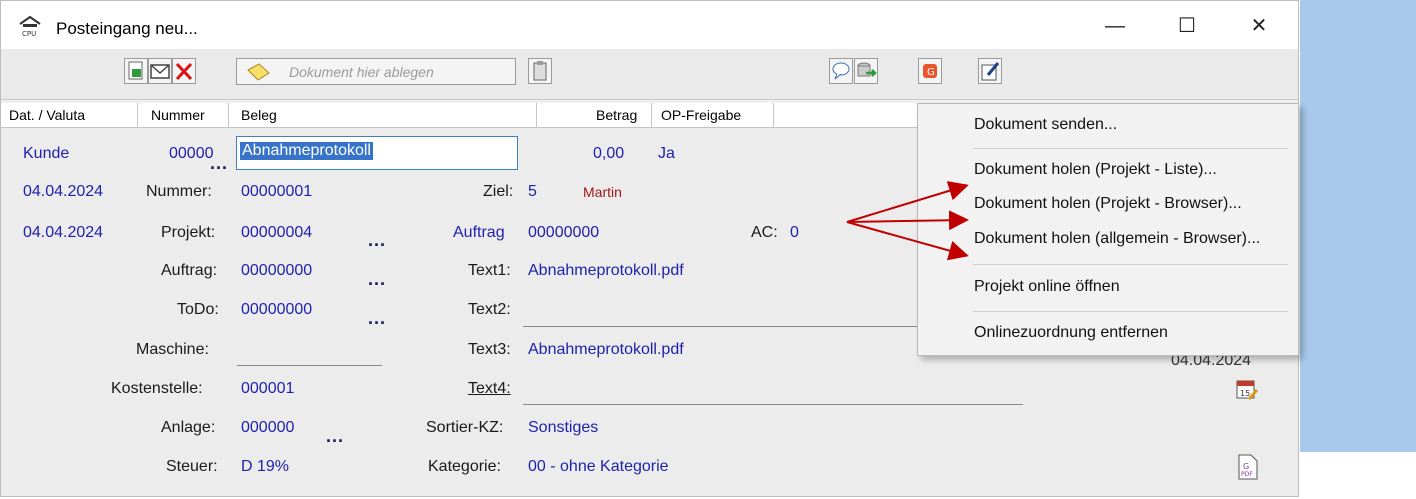  Describe the element at coordinates (907, 202) in the screenshot. I see `arrow-to-projekt-liste` at that location.